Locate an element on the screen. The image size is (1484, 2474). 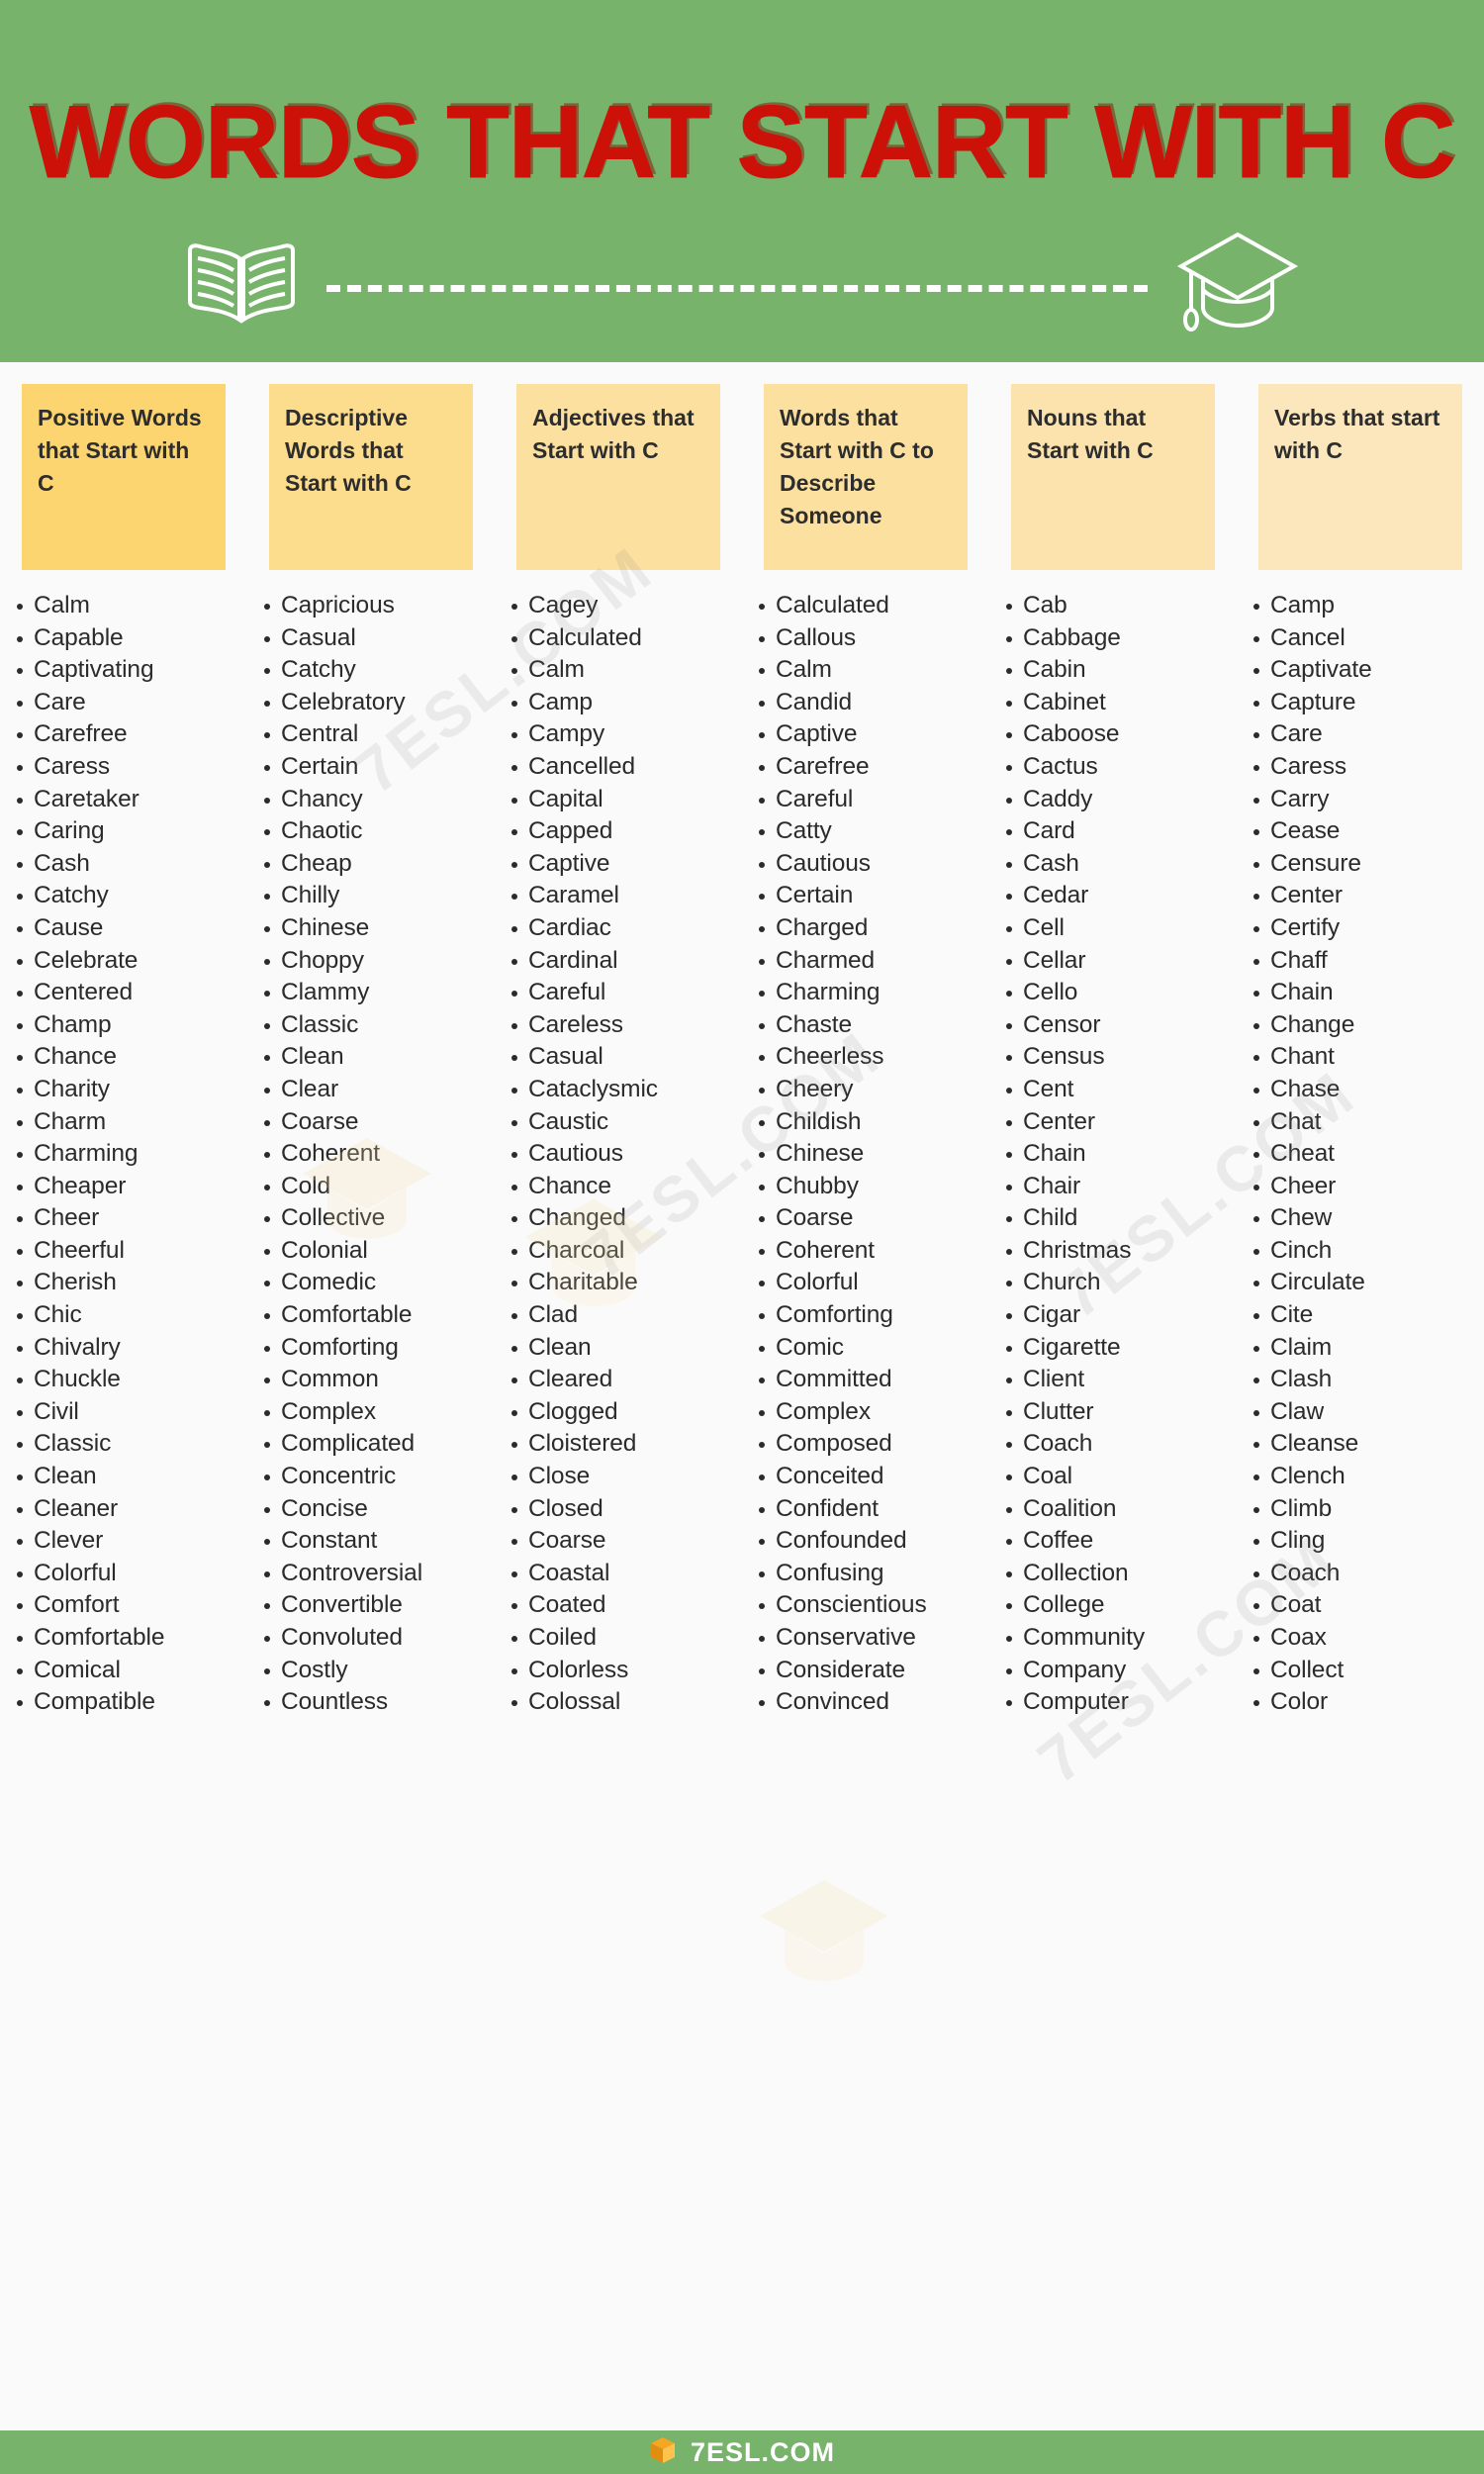
word-list-item: Cardinal is located at coordinates (623, 962).